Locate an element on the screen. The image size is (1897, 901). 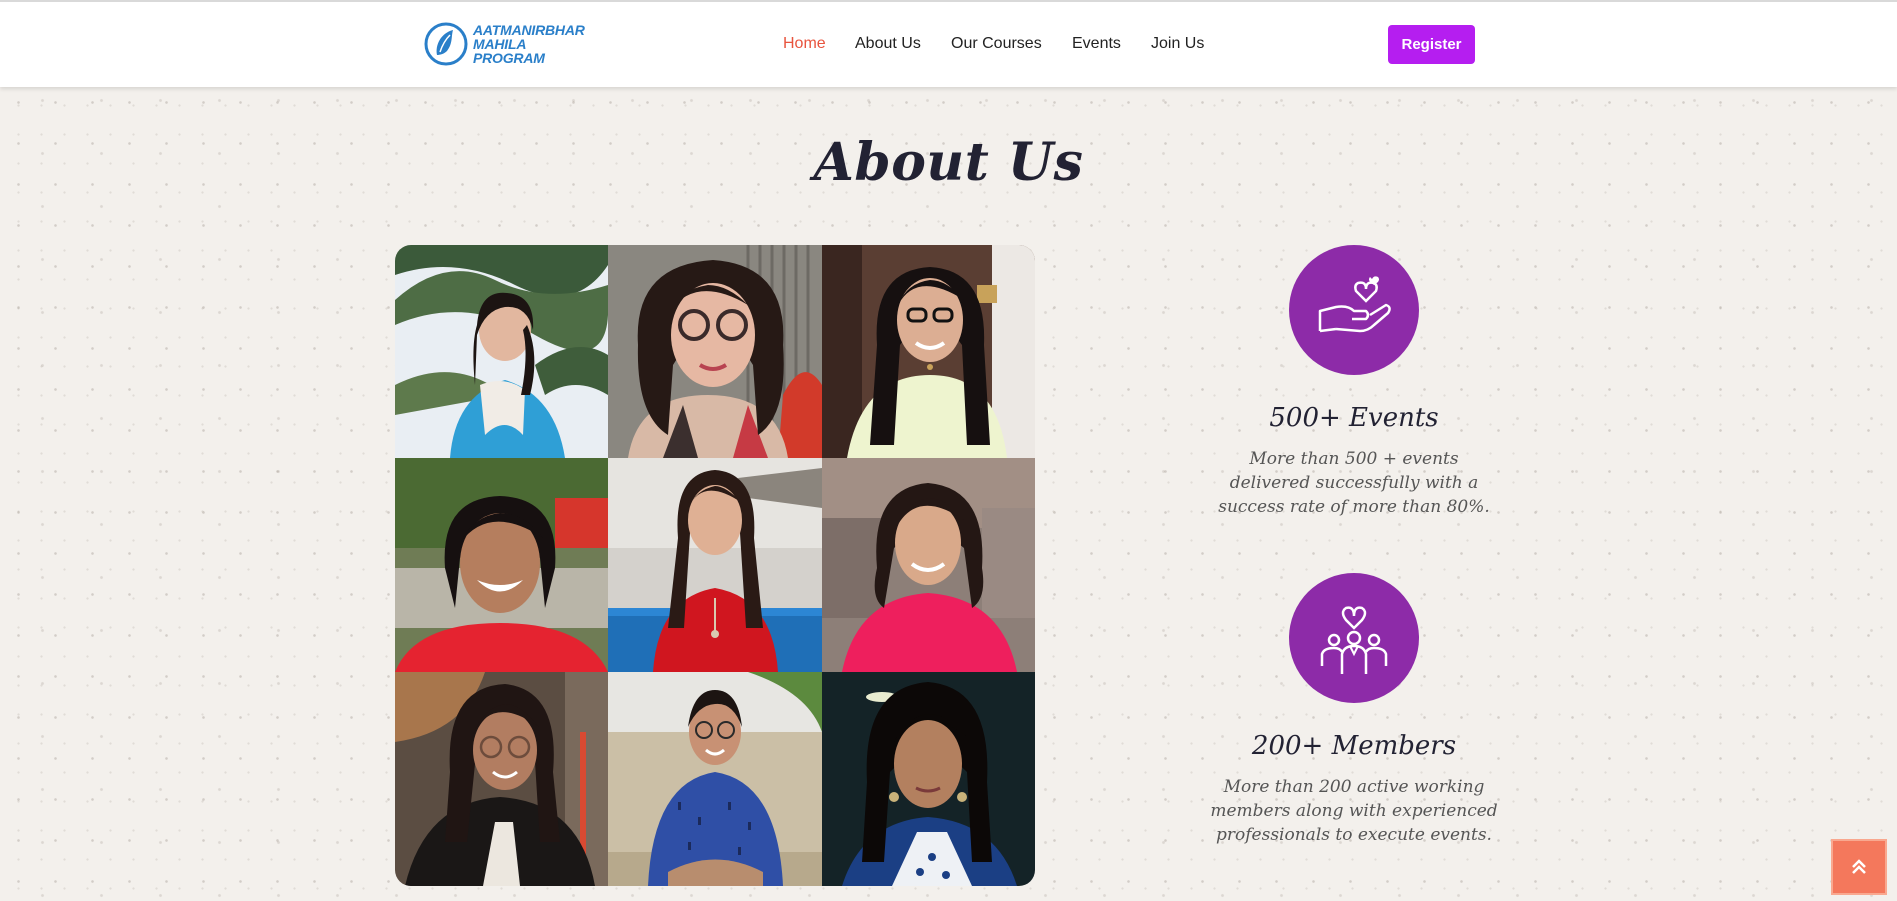
brand-line-1: AATMANIRBHAR is located at coordinates (529, 30).